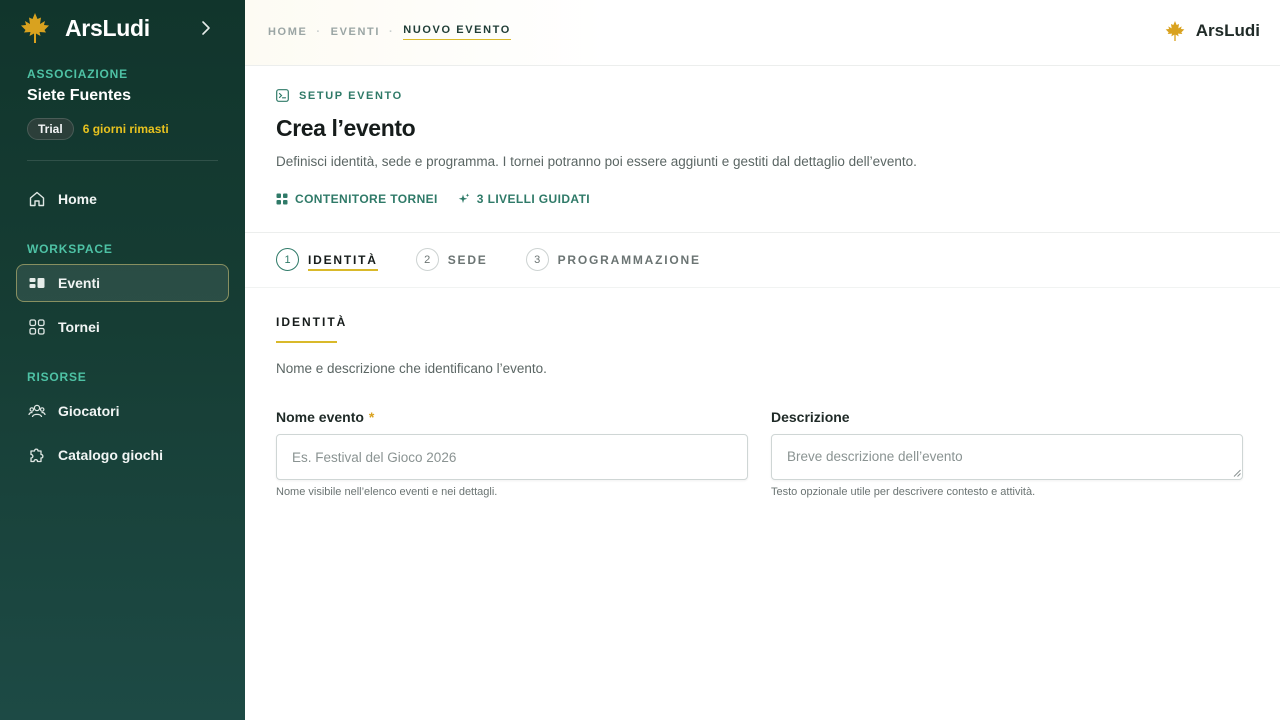 This screenshot has height=720, width=1280. What do you see at coordinates (351, 95) in the screenshot?
I see `page-kicker-label: SETUP EVENTO` at bounding box center [351, 95].